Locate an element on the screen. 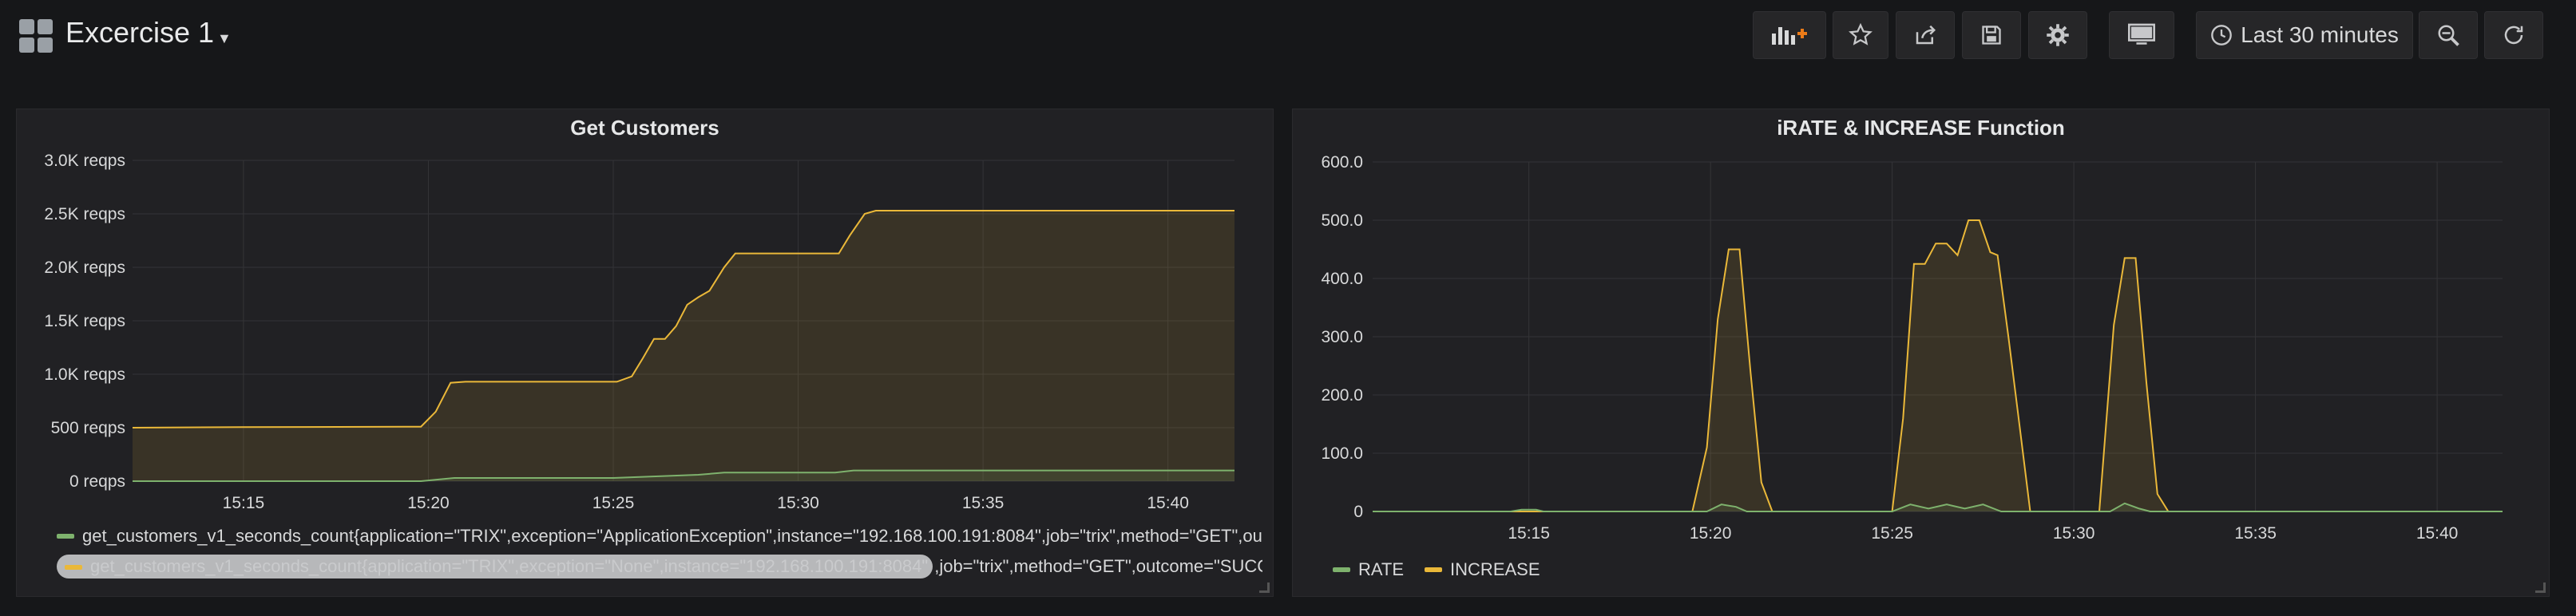 The width and height of the screenshot is (2576, 616). legend-label-increase: INCREASE is located at coordinates (1495, 569).